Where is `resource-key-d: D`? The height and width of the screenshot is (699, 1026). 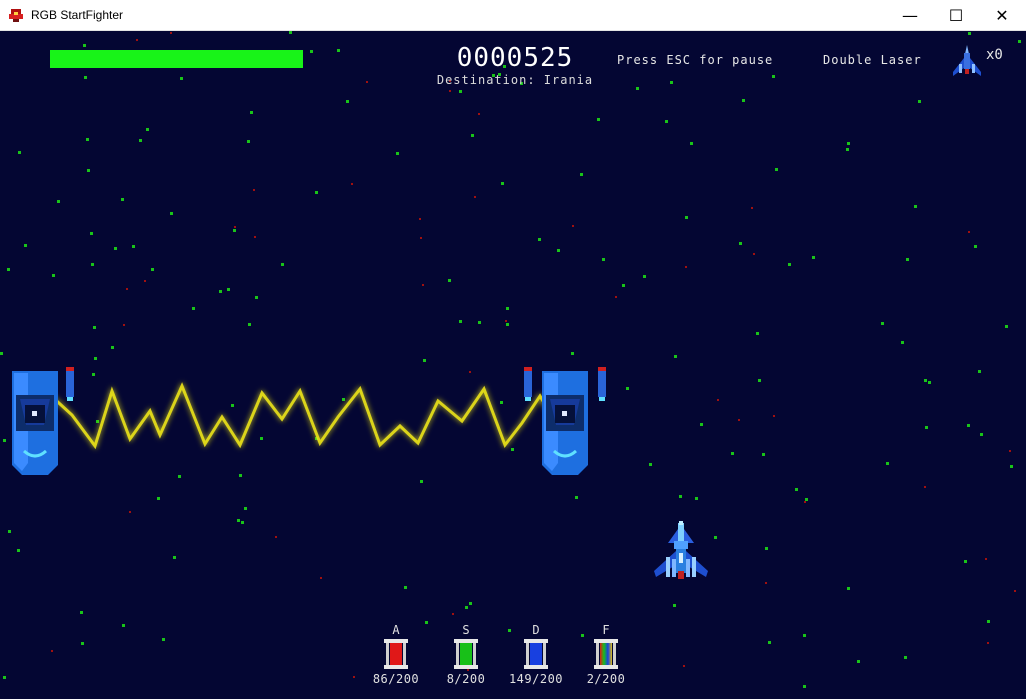 resource-key-d: D is located at coordinates (536, 630).